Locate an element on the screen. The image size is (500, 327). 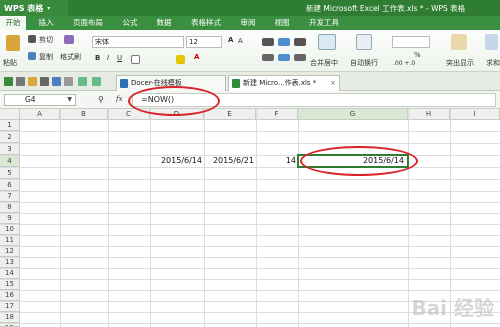
row-header-2: 2 is located at coordinates (10, 137).